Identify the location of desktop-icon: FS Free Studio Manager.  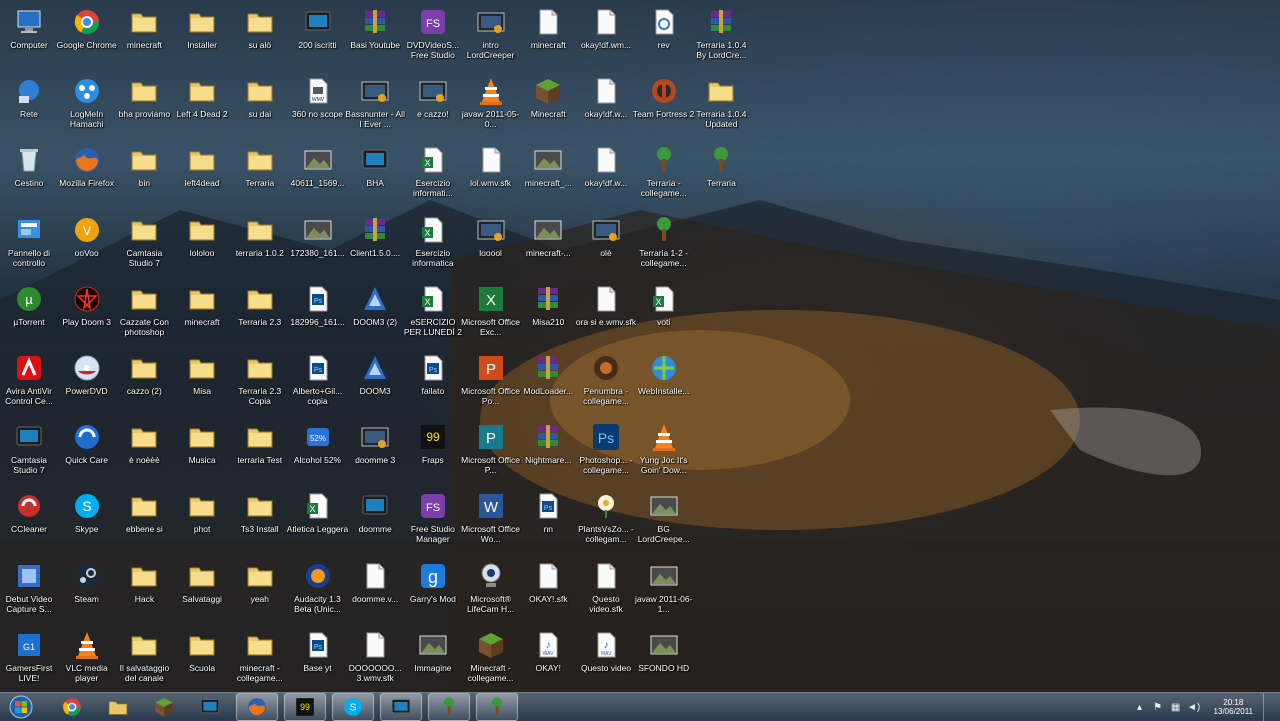
(433, 517).